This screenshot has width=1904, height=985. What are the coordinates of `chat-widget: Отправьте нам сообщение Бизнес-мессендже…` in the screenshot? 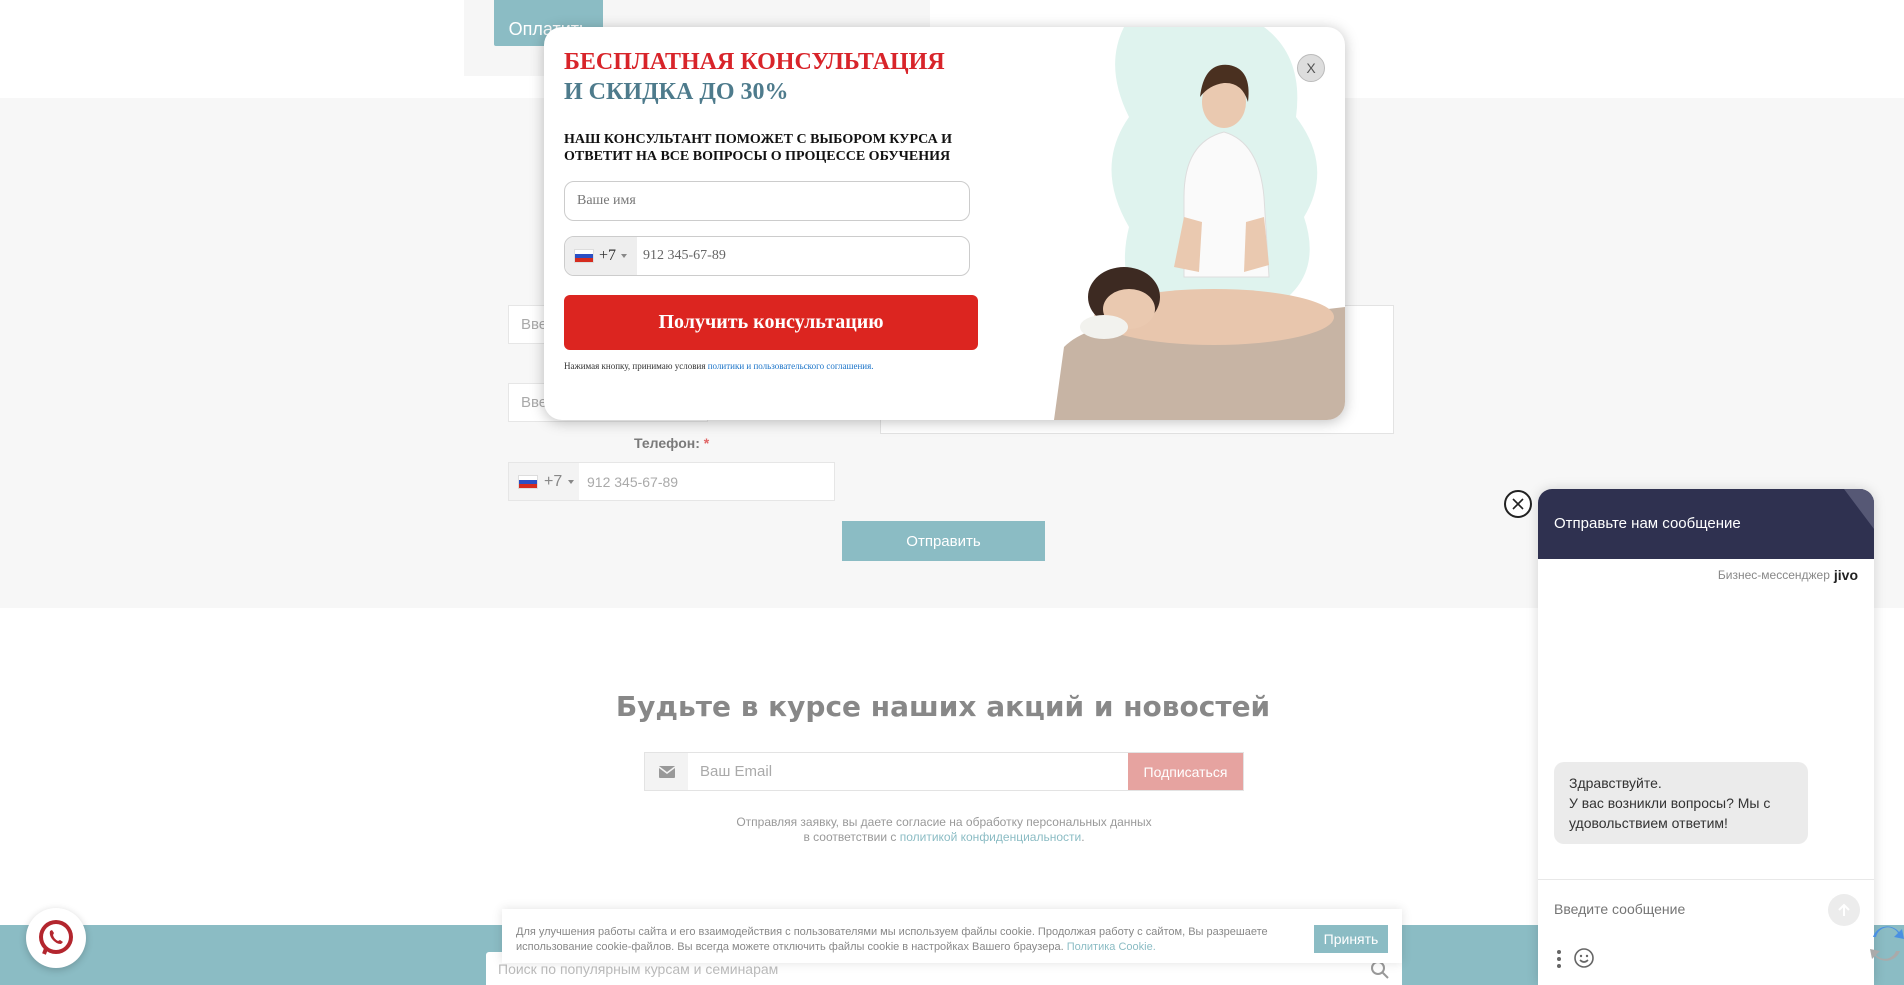 It's located at (1706, 737).